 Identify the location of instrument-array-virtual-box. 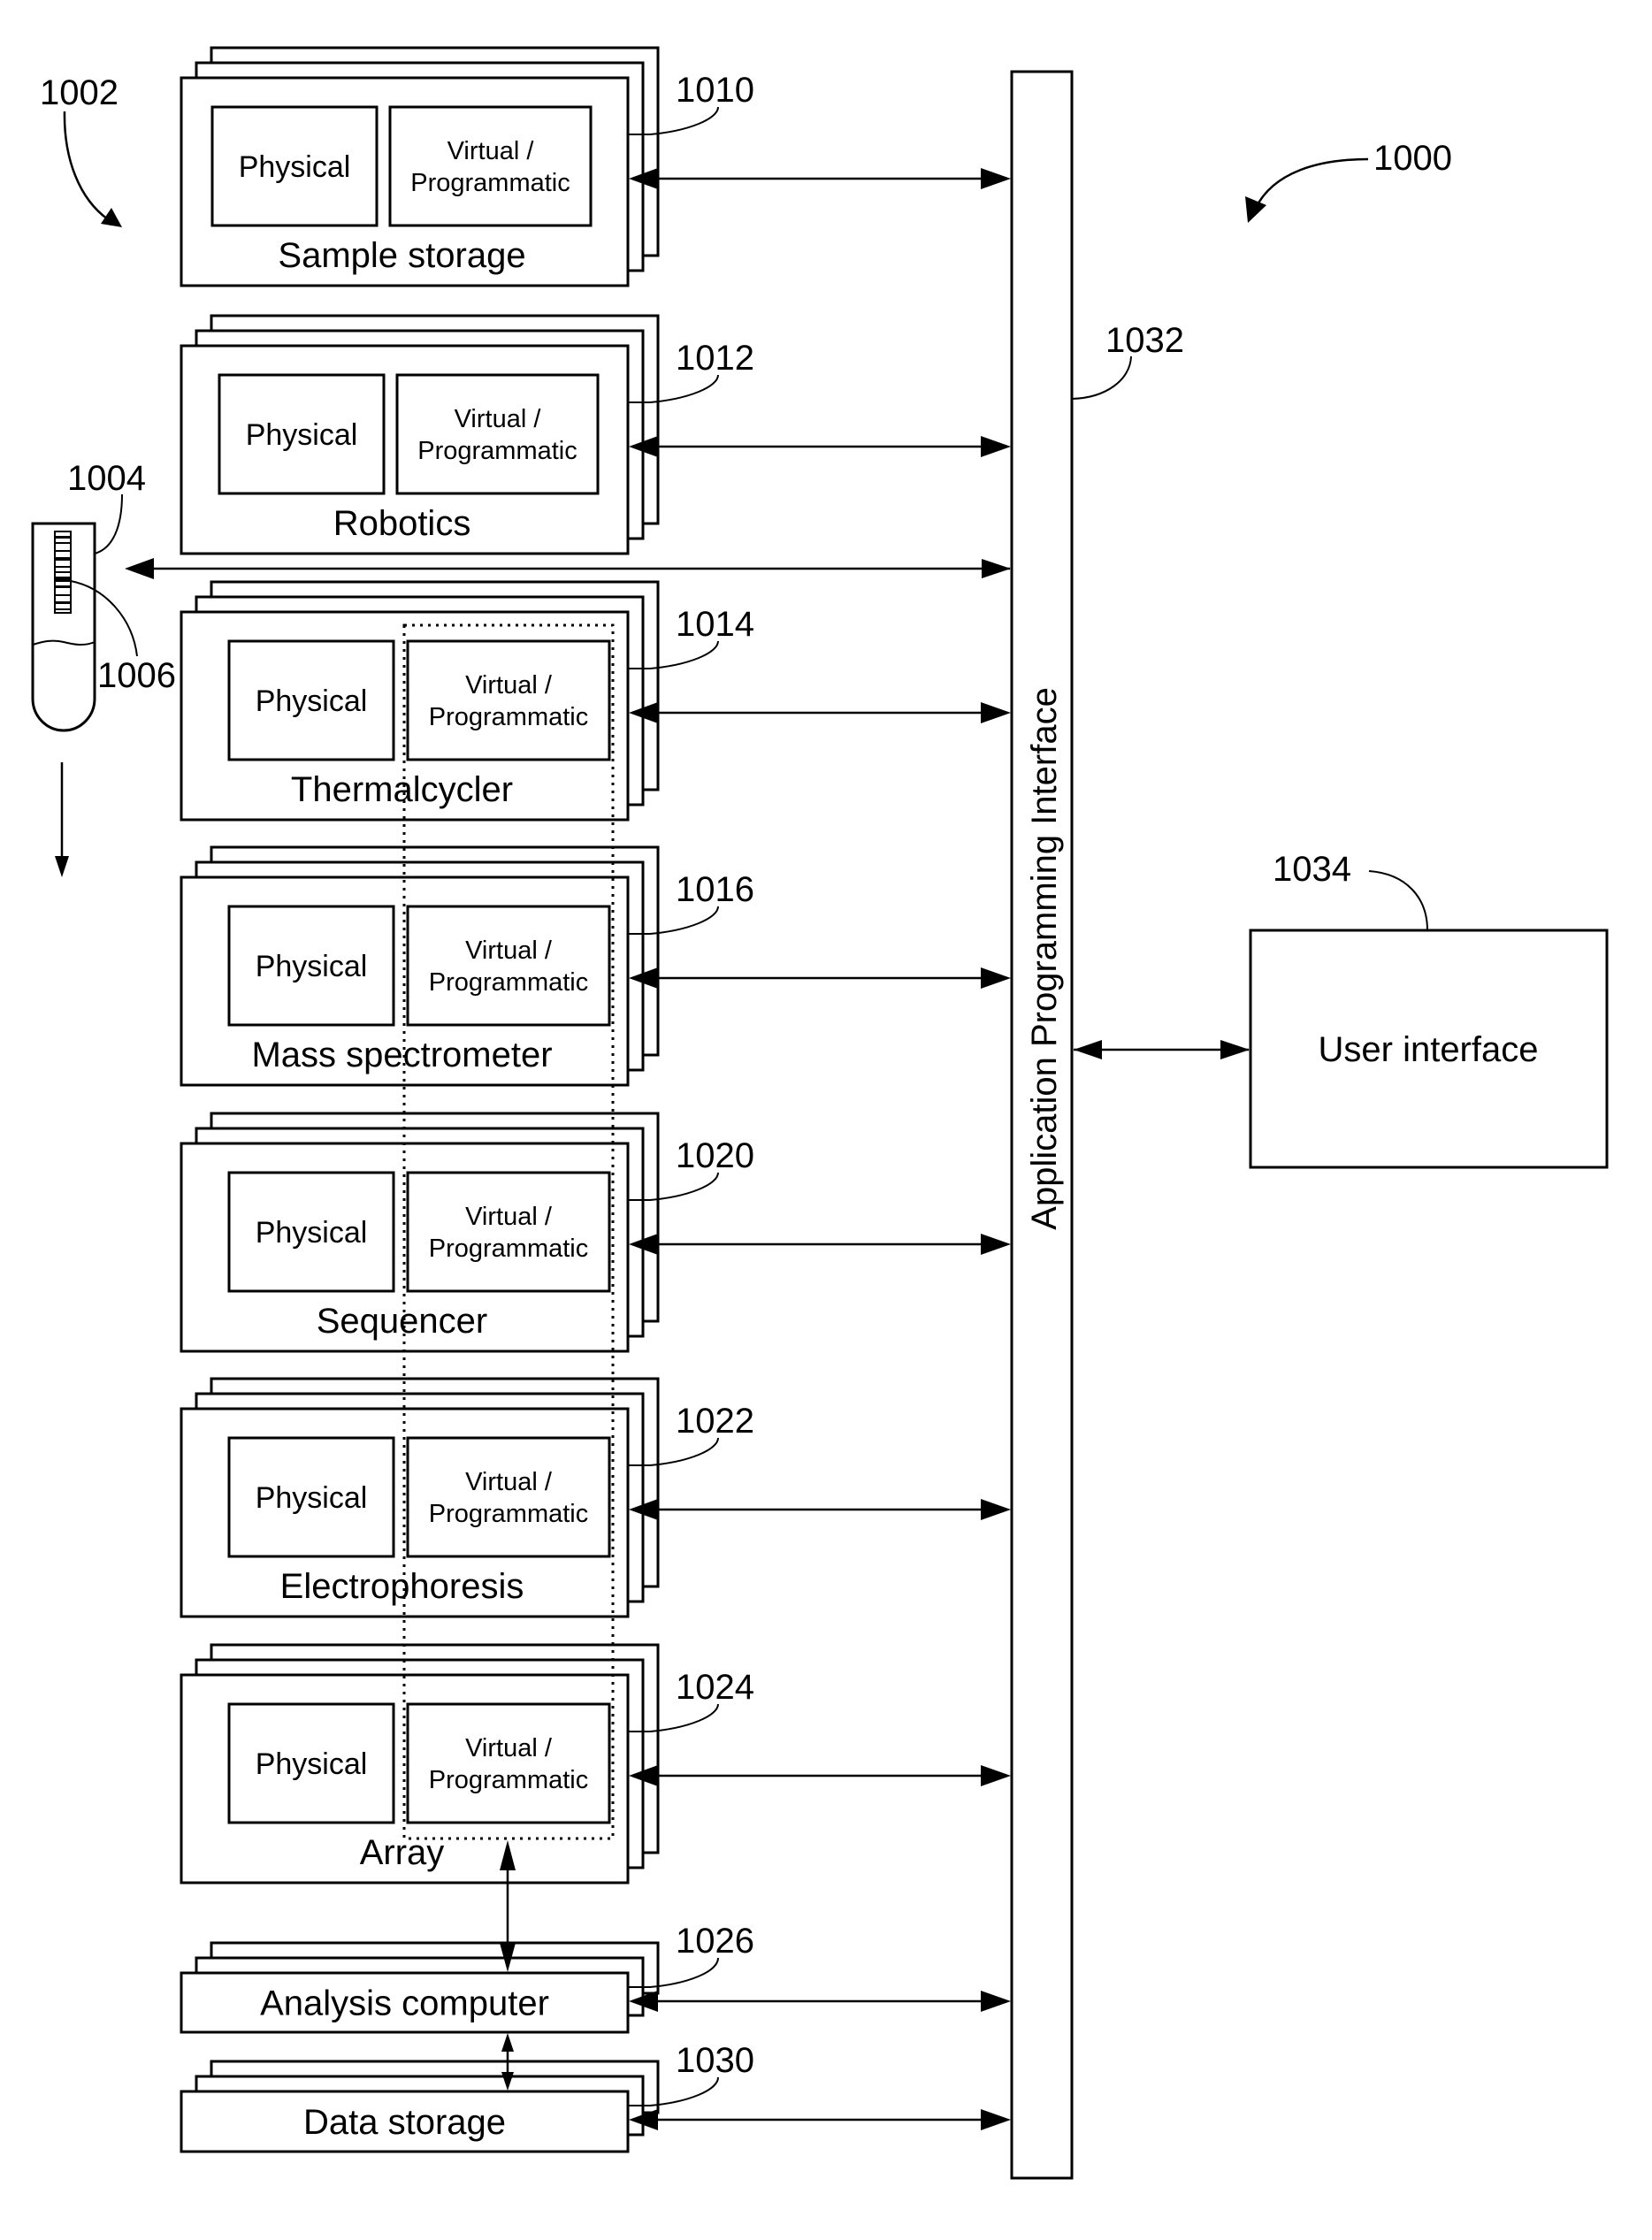
(509, 1763).